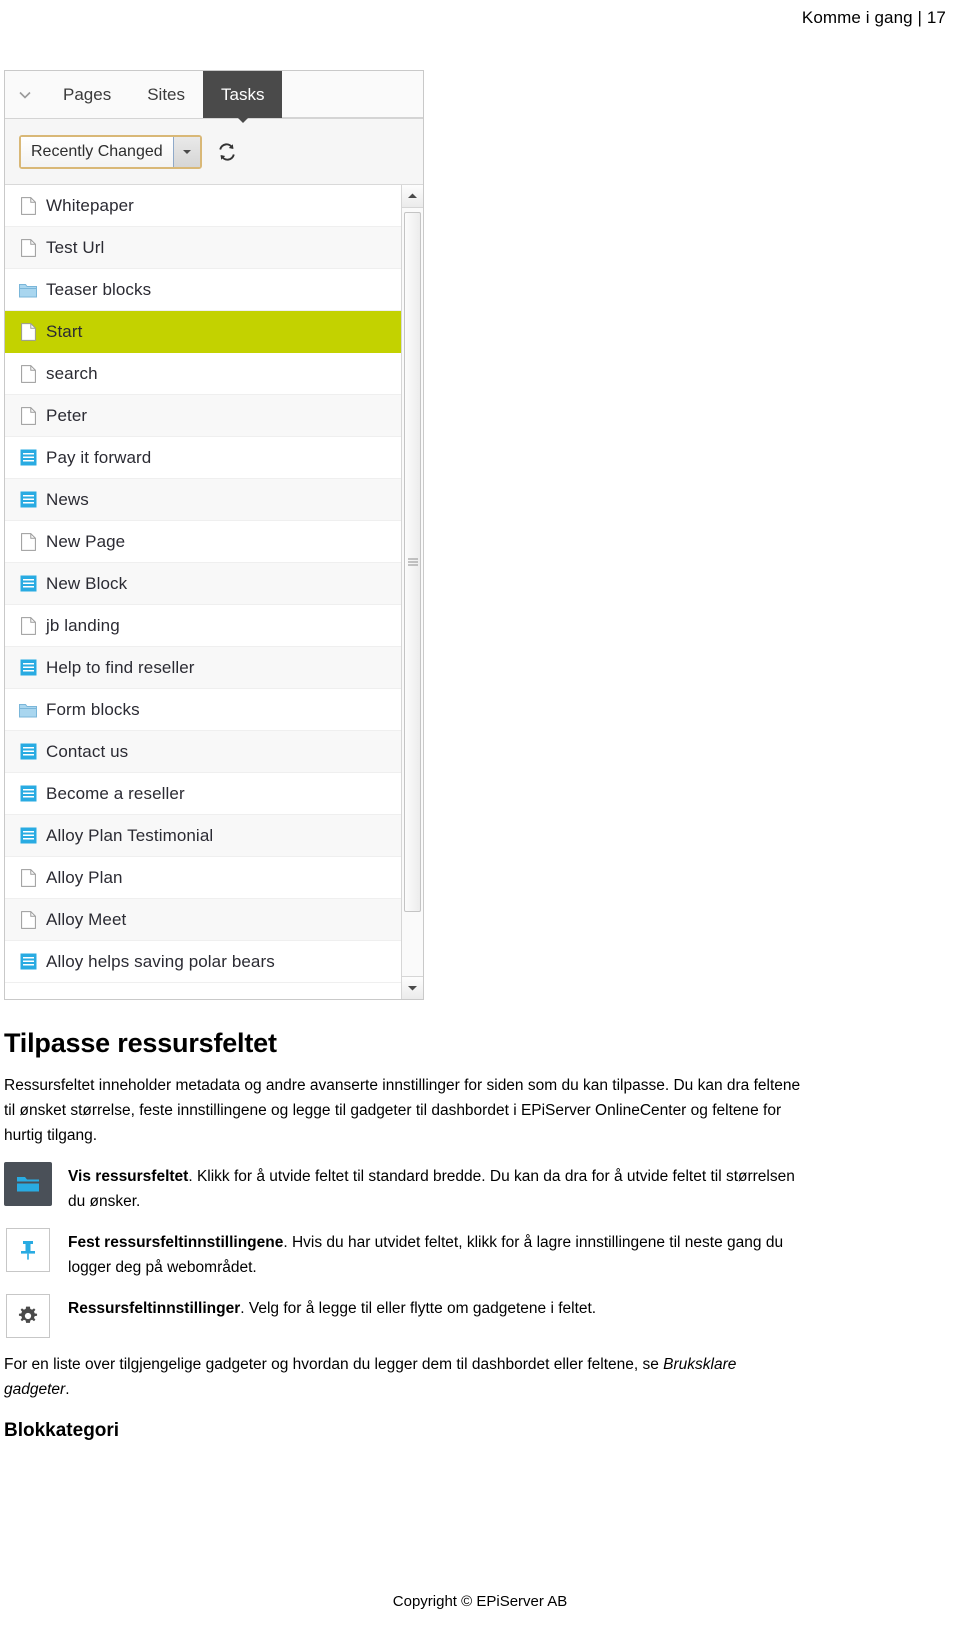  What do you see at coordinates (67, 499) in the screenshot?
I see `list-item-label: News` at bounding box center [67, 499].